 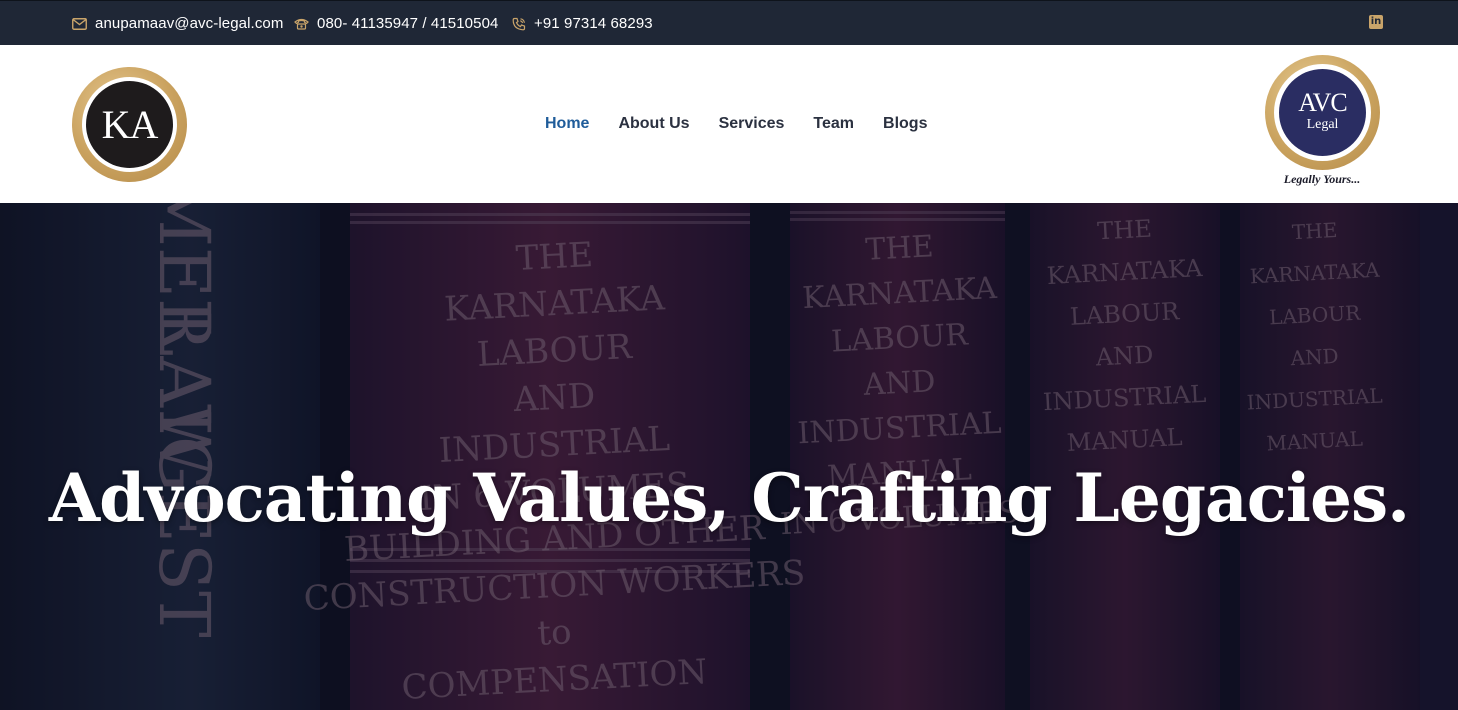 I want to click on phone-text: 080- 41135947 / 41510504, so click(x=407, y=23).